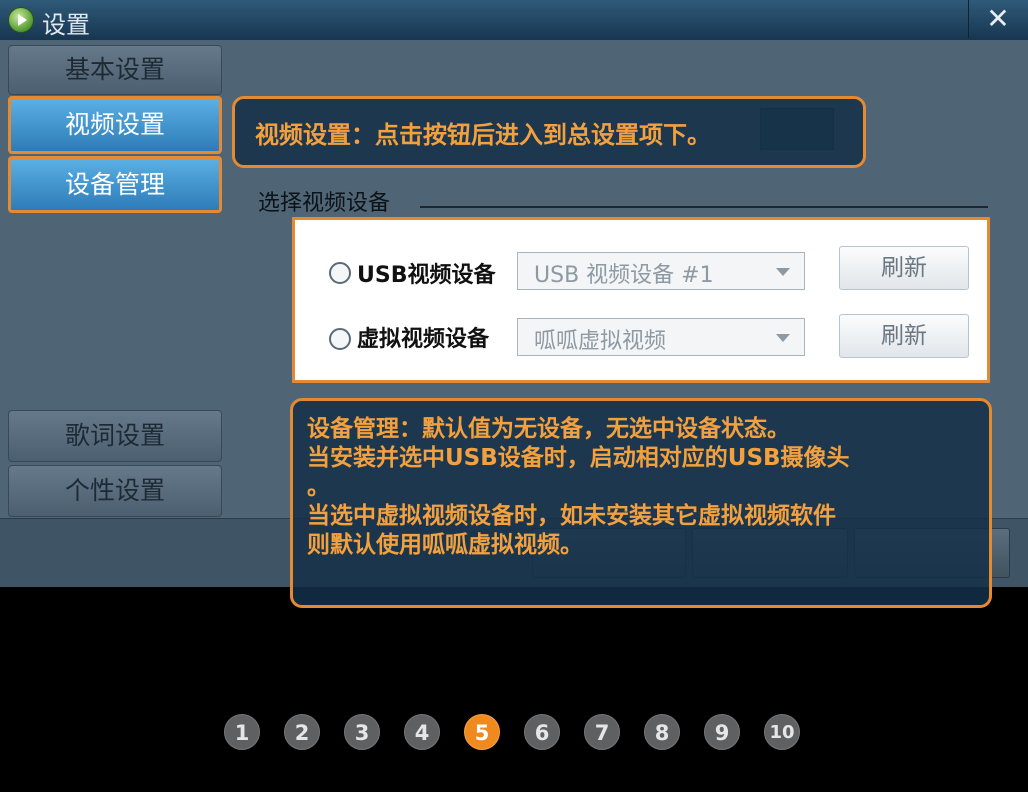  I want to click on sidebar-item-basic-settings: 基本设置, so click(115, 70).